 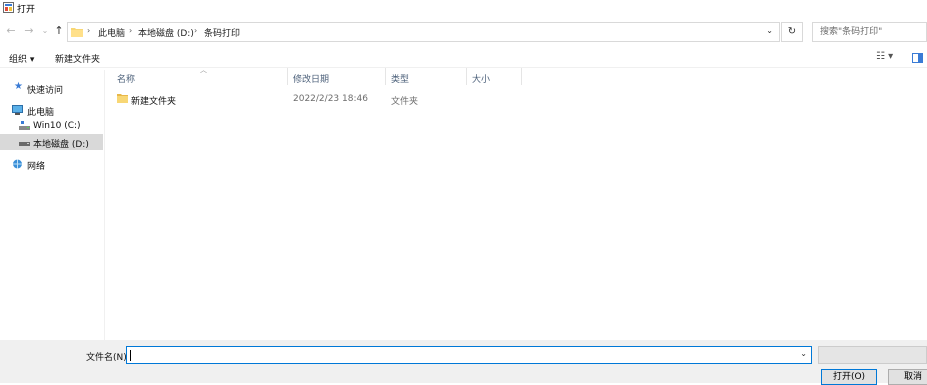 I want to click on forward-arrow-icon: →, so click(x=29, y=31).